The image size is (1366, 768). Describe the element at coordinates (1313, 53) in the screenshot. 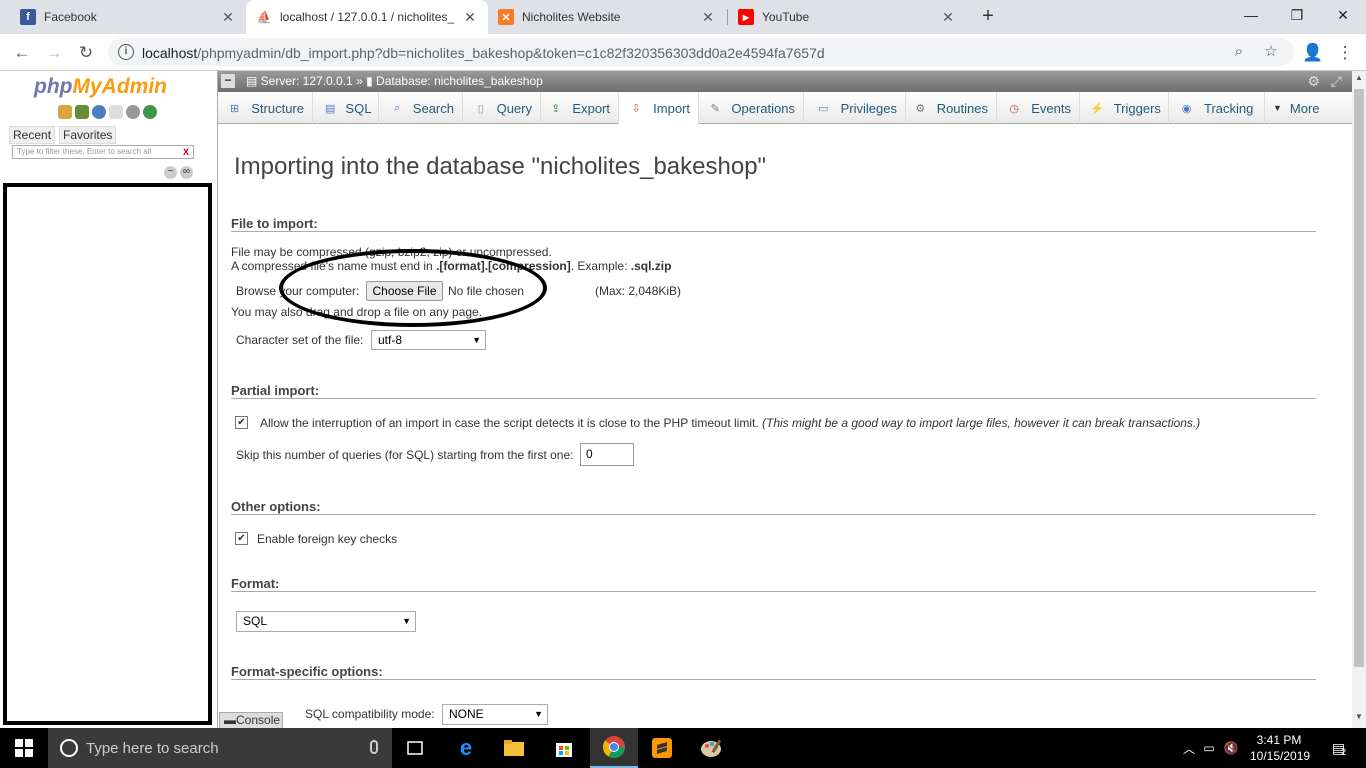

I see `incognito-profile-icon: 👤` at that location.